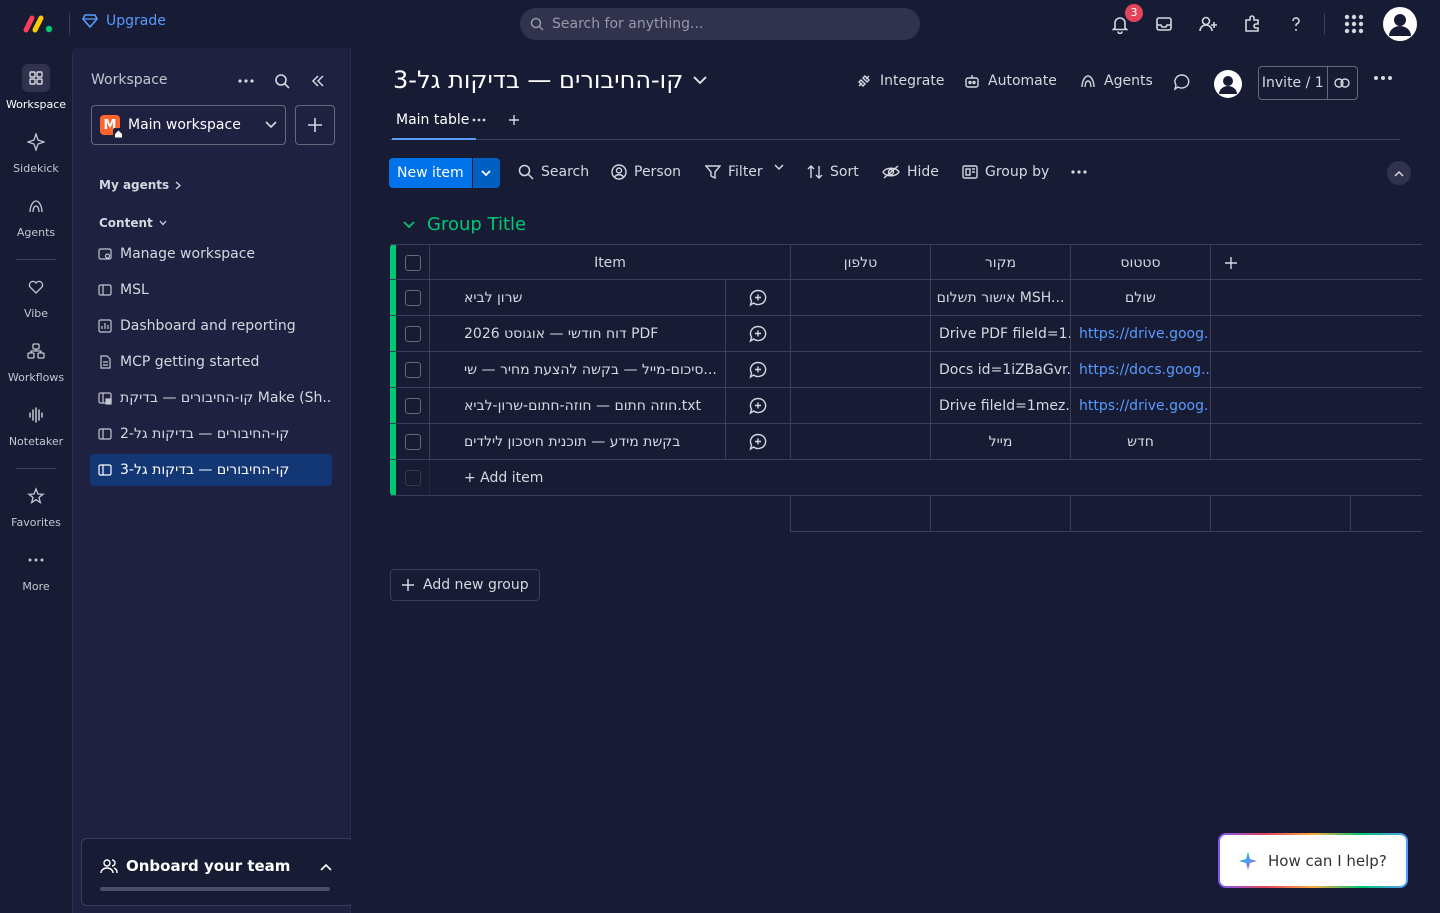 The height and width of the screenshot is (913, 1440). What do you see at coordinates (188, 125) in the screenshot?
I see `workspace-selector: M Main workspace` at bounding box center [188, 125].